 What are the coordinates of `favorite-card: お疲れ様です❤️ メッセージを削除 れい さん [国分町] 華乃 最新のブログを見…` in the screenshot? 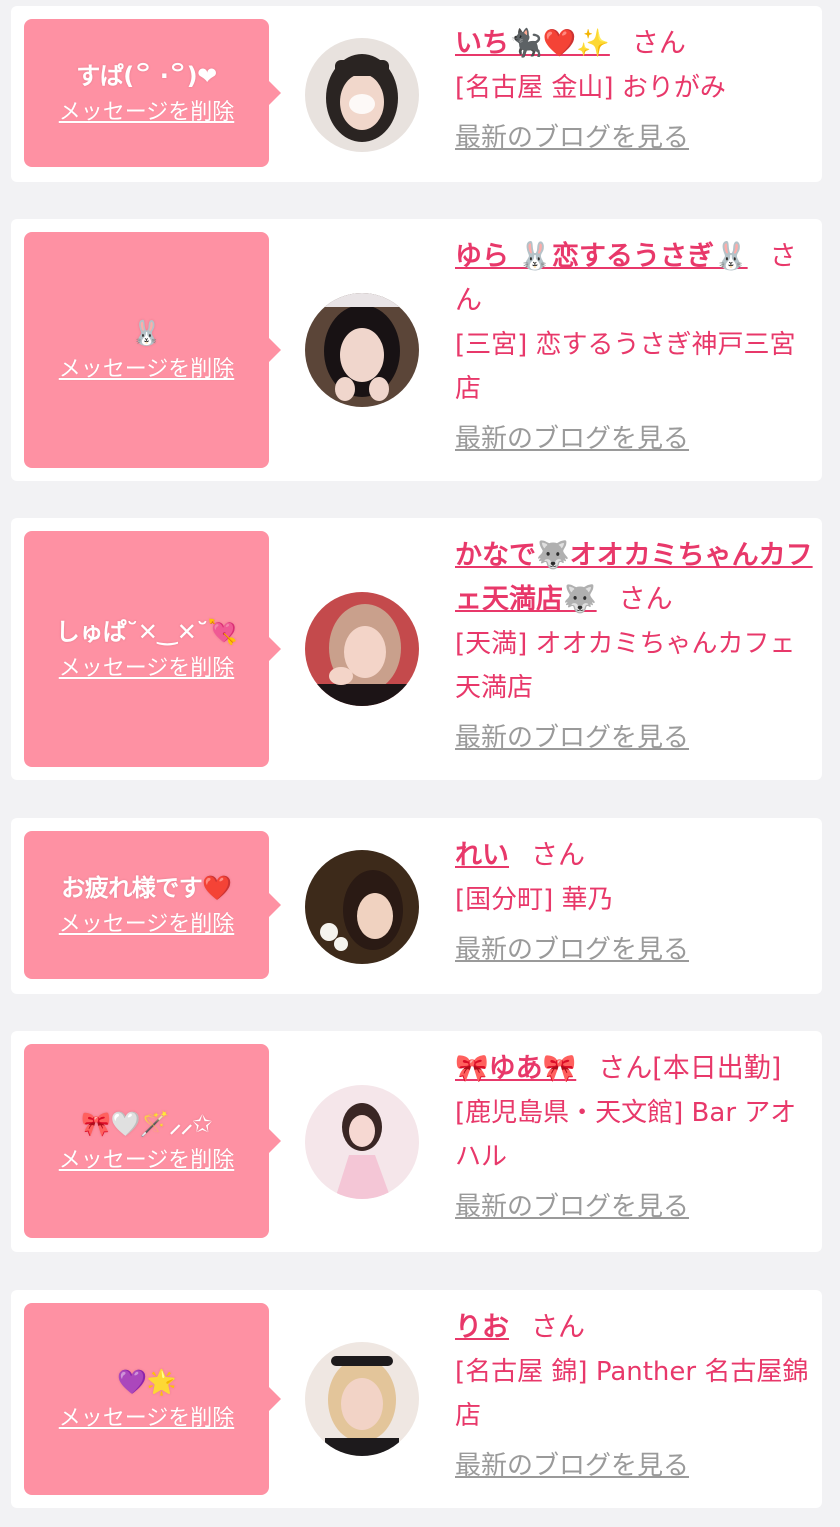 It's located at (416, 906).